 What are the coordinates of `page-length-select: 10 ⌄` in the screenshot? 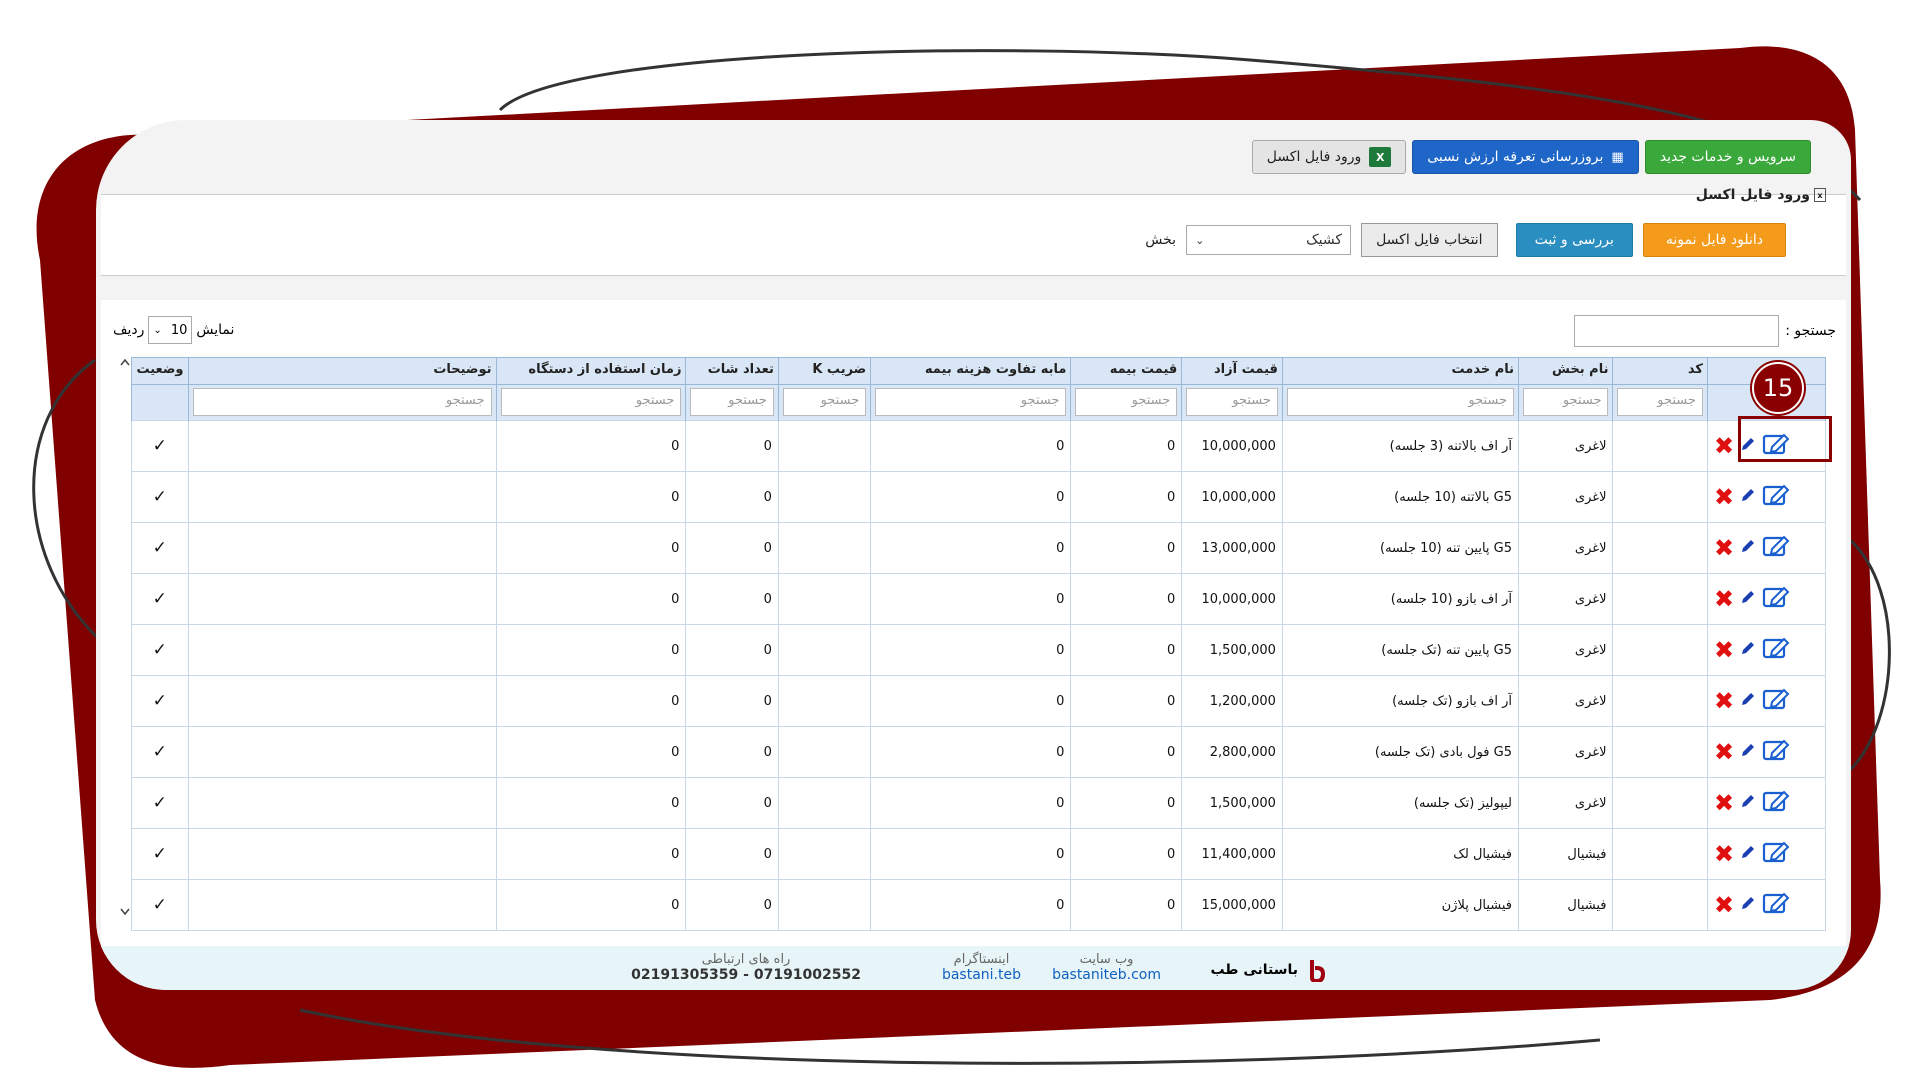 It's located at (170, 330).